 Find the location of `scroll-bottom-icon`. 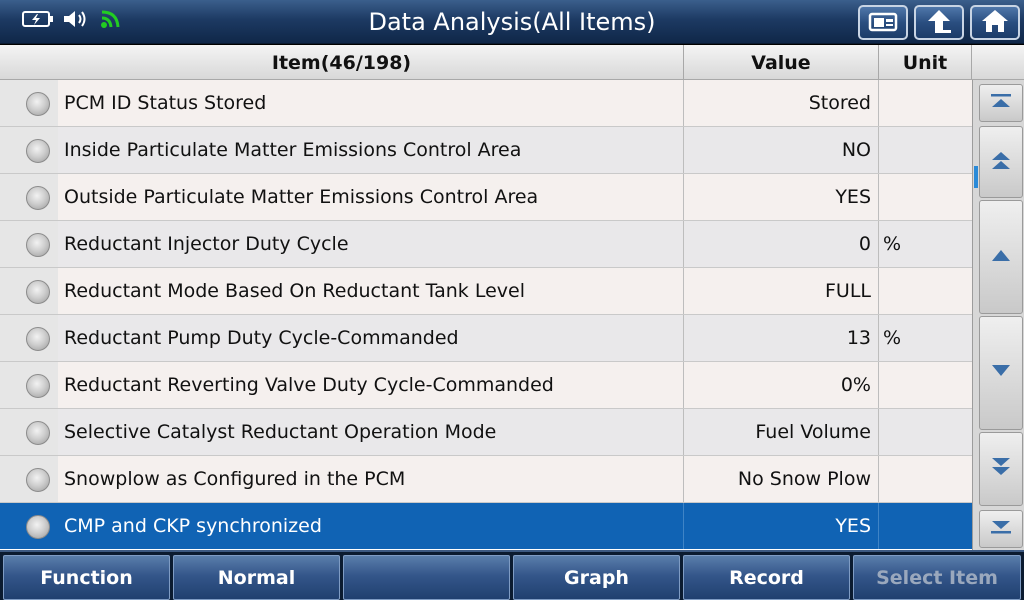

scroll-bottom-icon is located at coordinates (1001, 529).